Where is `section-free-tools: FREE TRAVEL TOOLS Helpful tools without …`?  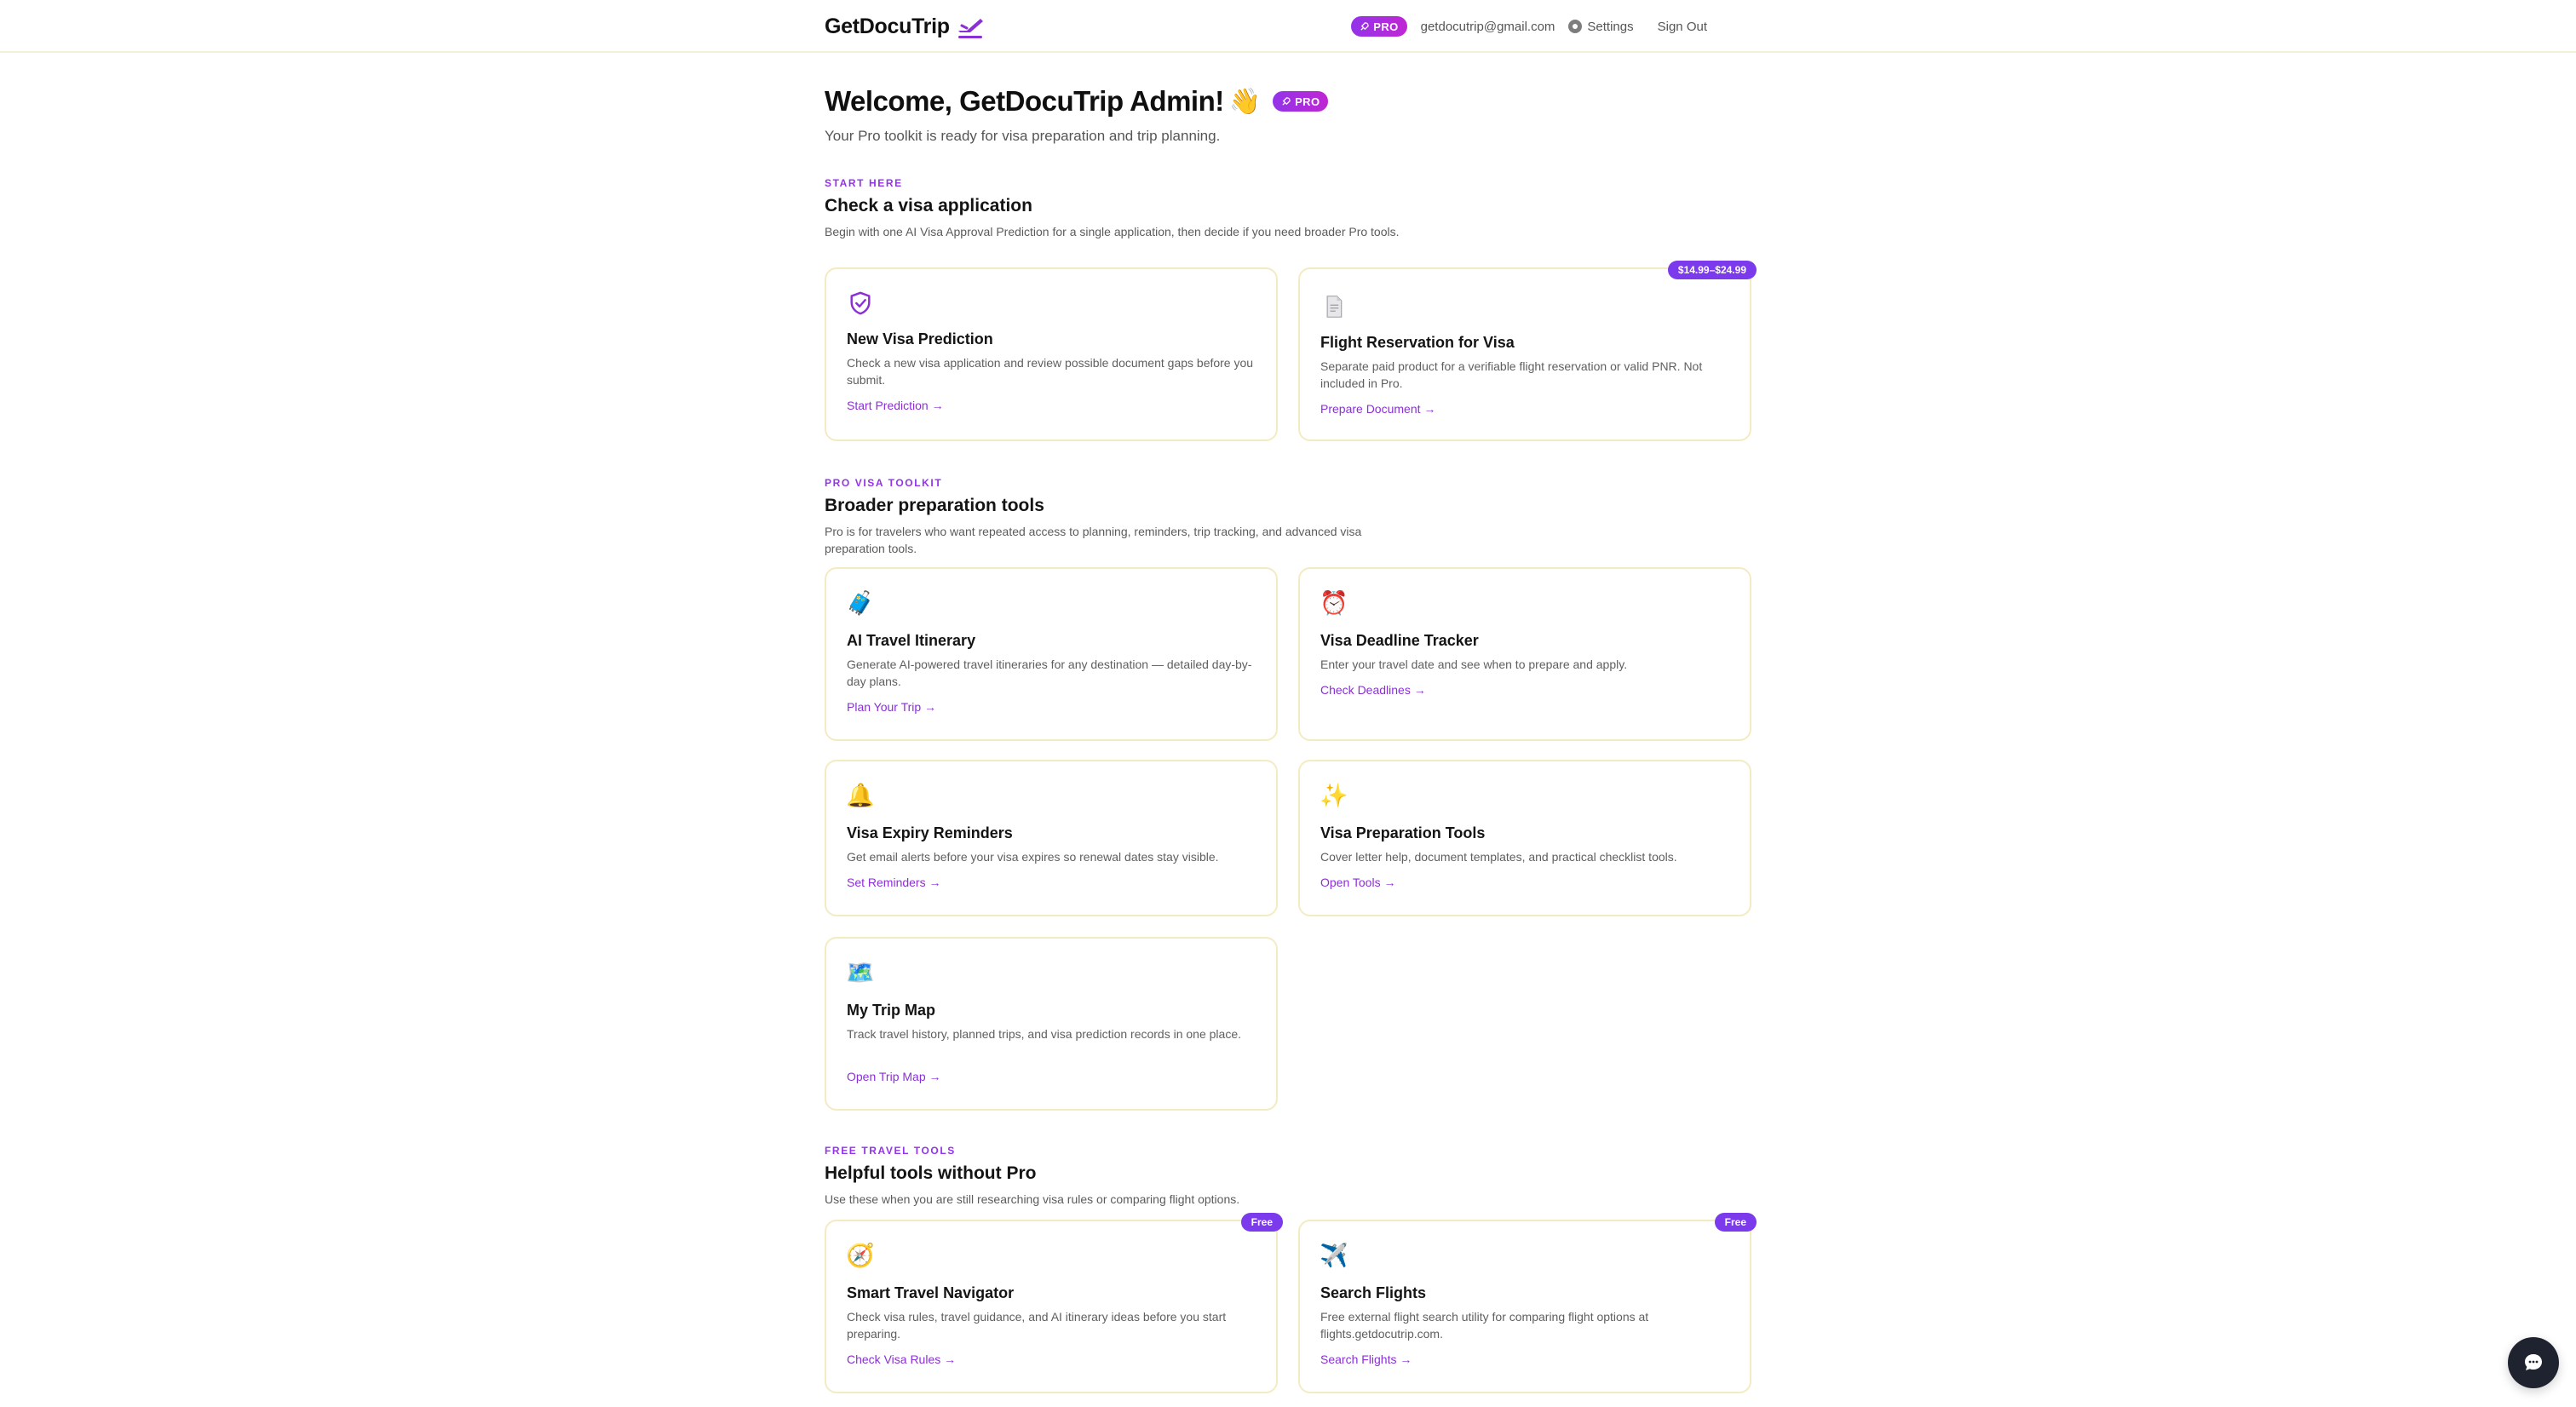 section-free-tools: FREE TRAVEL TOOLS Helpful tools without … is located at coordinates (1289, 1176).